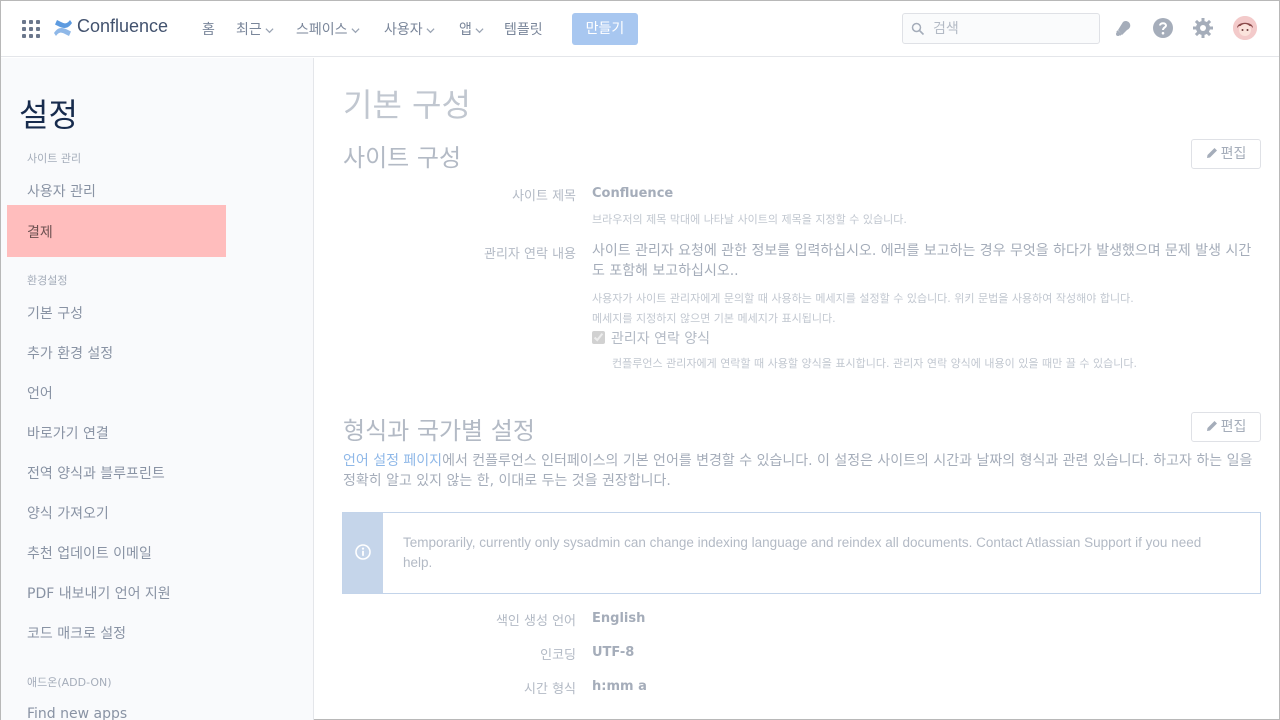 Image resolution: width=1280 pixels, height=720 pixels. I want to click on admin-contact-form-checkbox, so click(598, 337).